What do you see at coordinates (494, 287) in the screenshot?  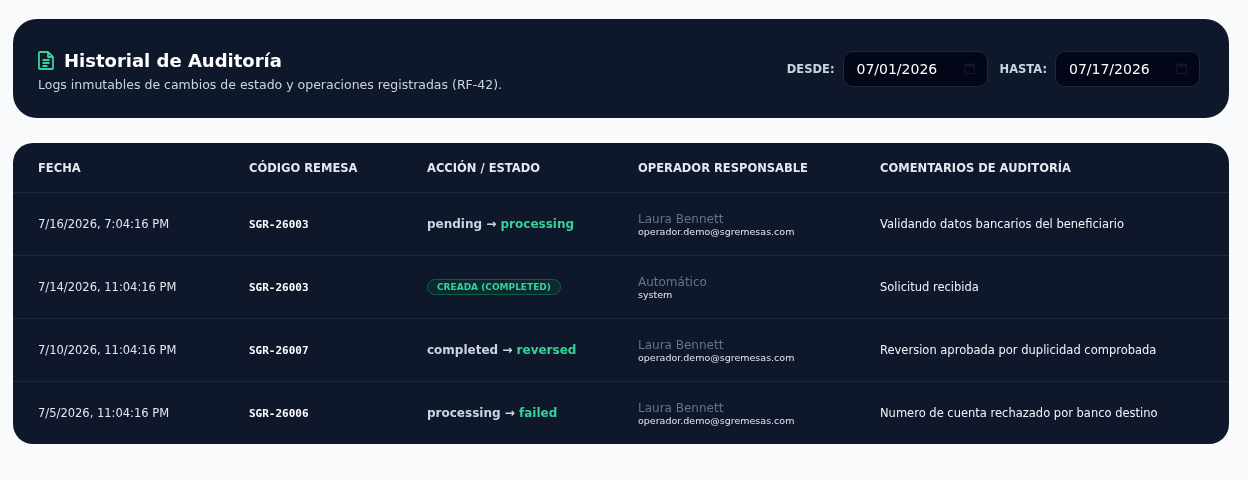 I see `status-badge: CREADA (COMPLETED)` at bounding box center [494, 287].